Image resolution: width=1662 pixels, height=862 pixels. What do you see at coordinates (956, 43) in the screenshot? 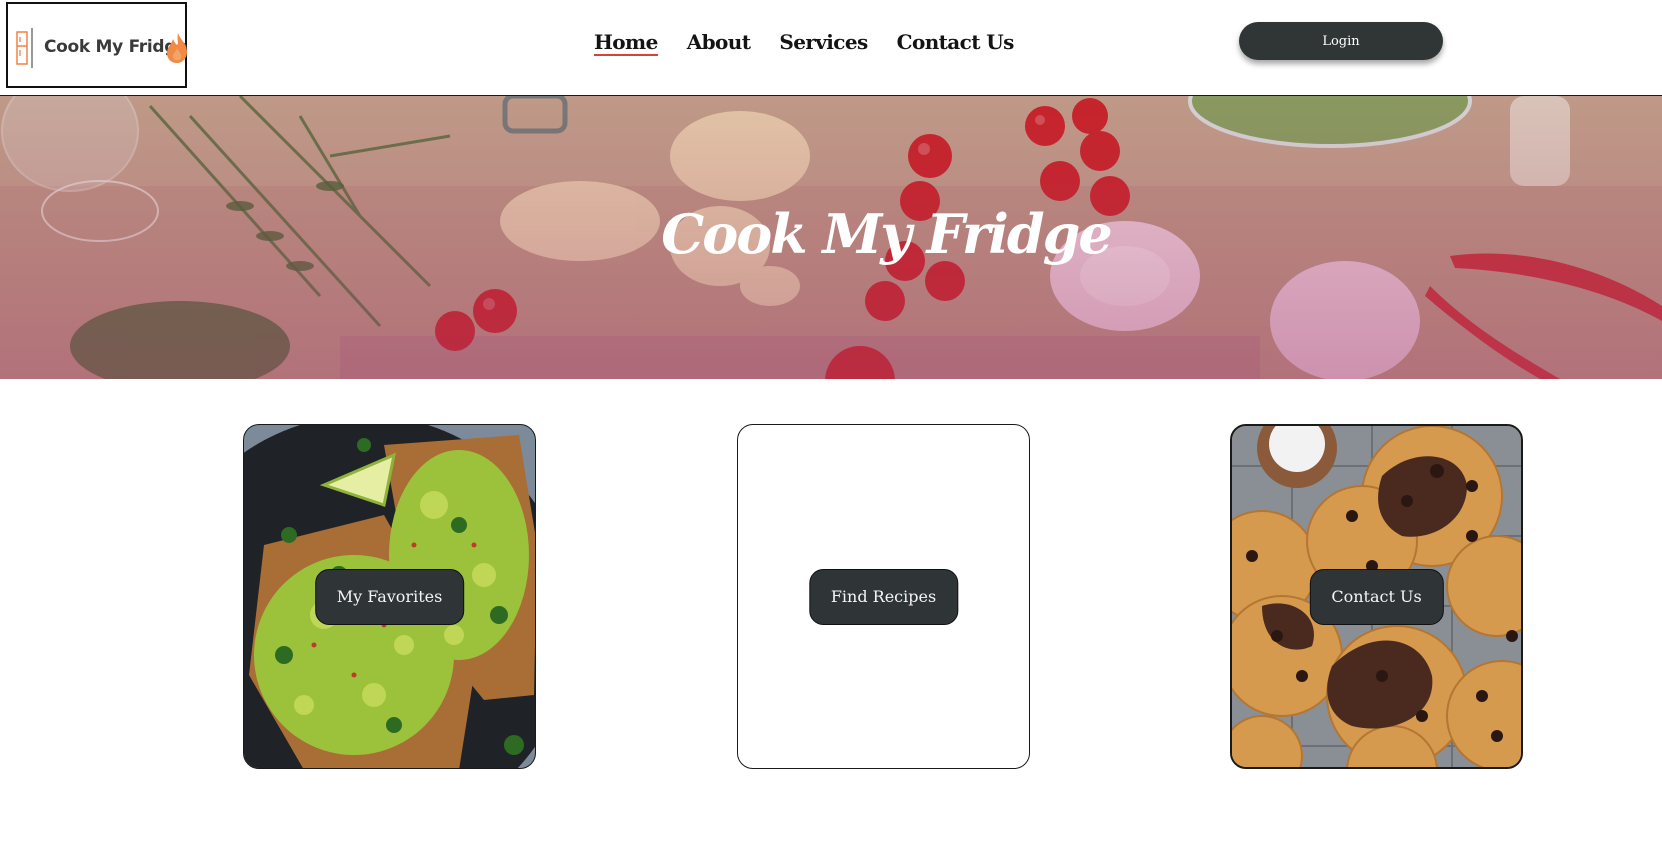
I see `nav-contact-link: Contact Us` at bounding box center [956, 43].